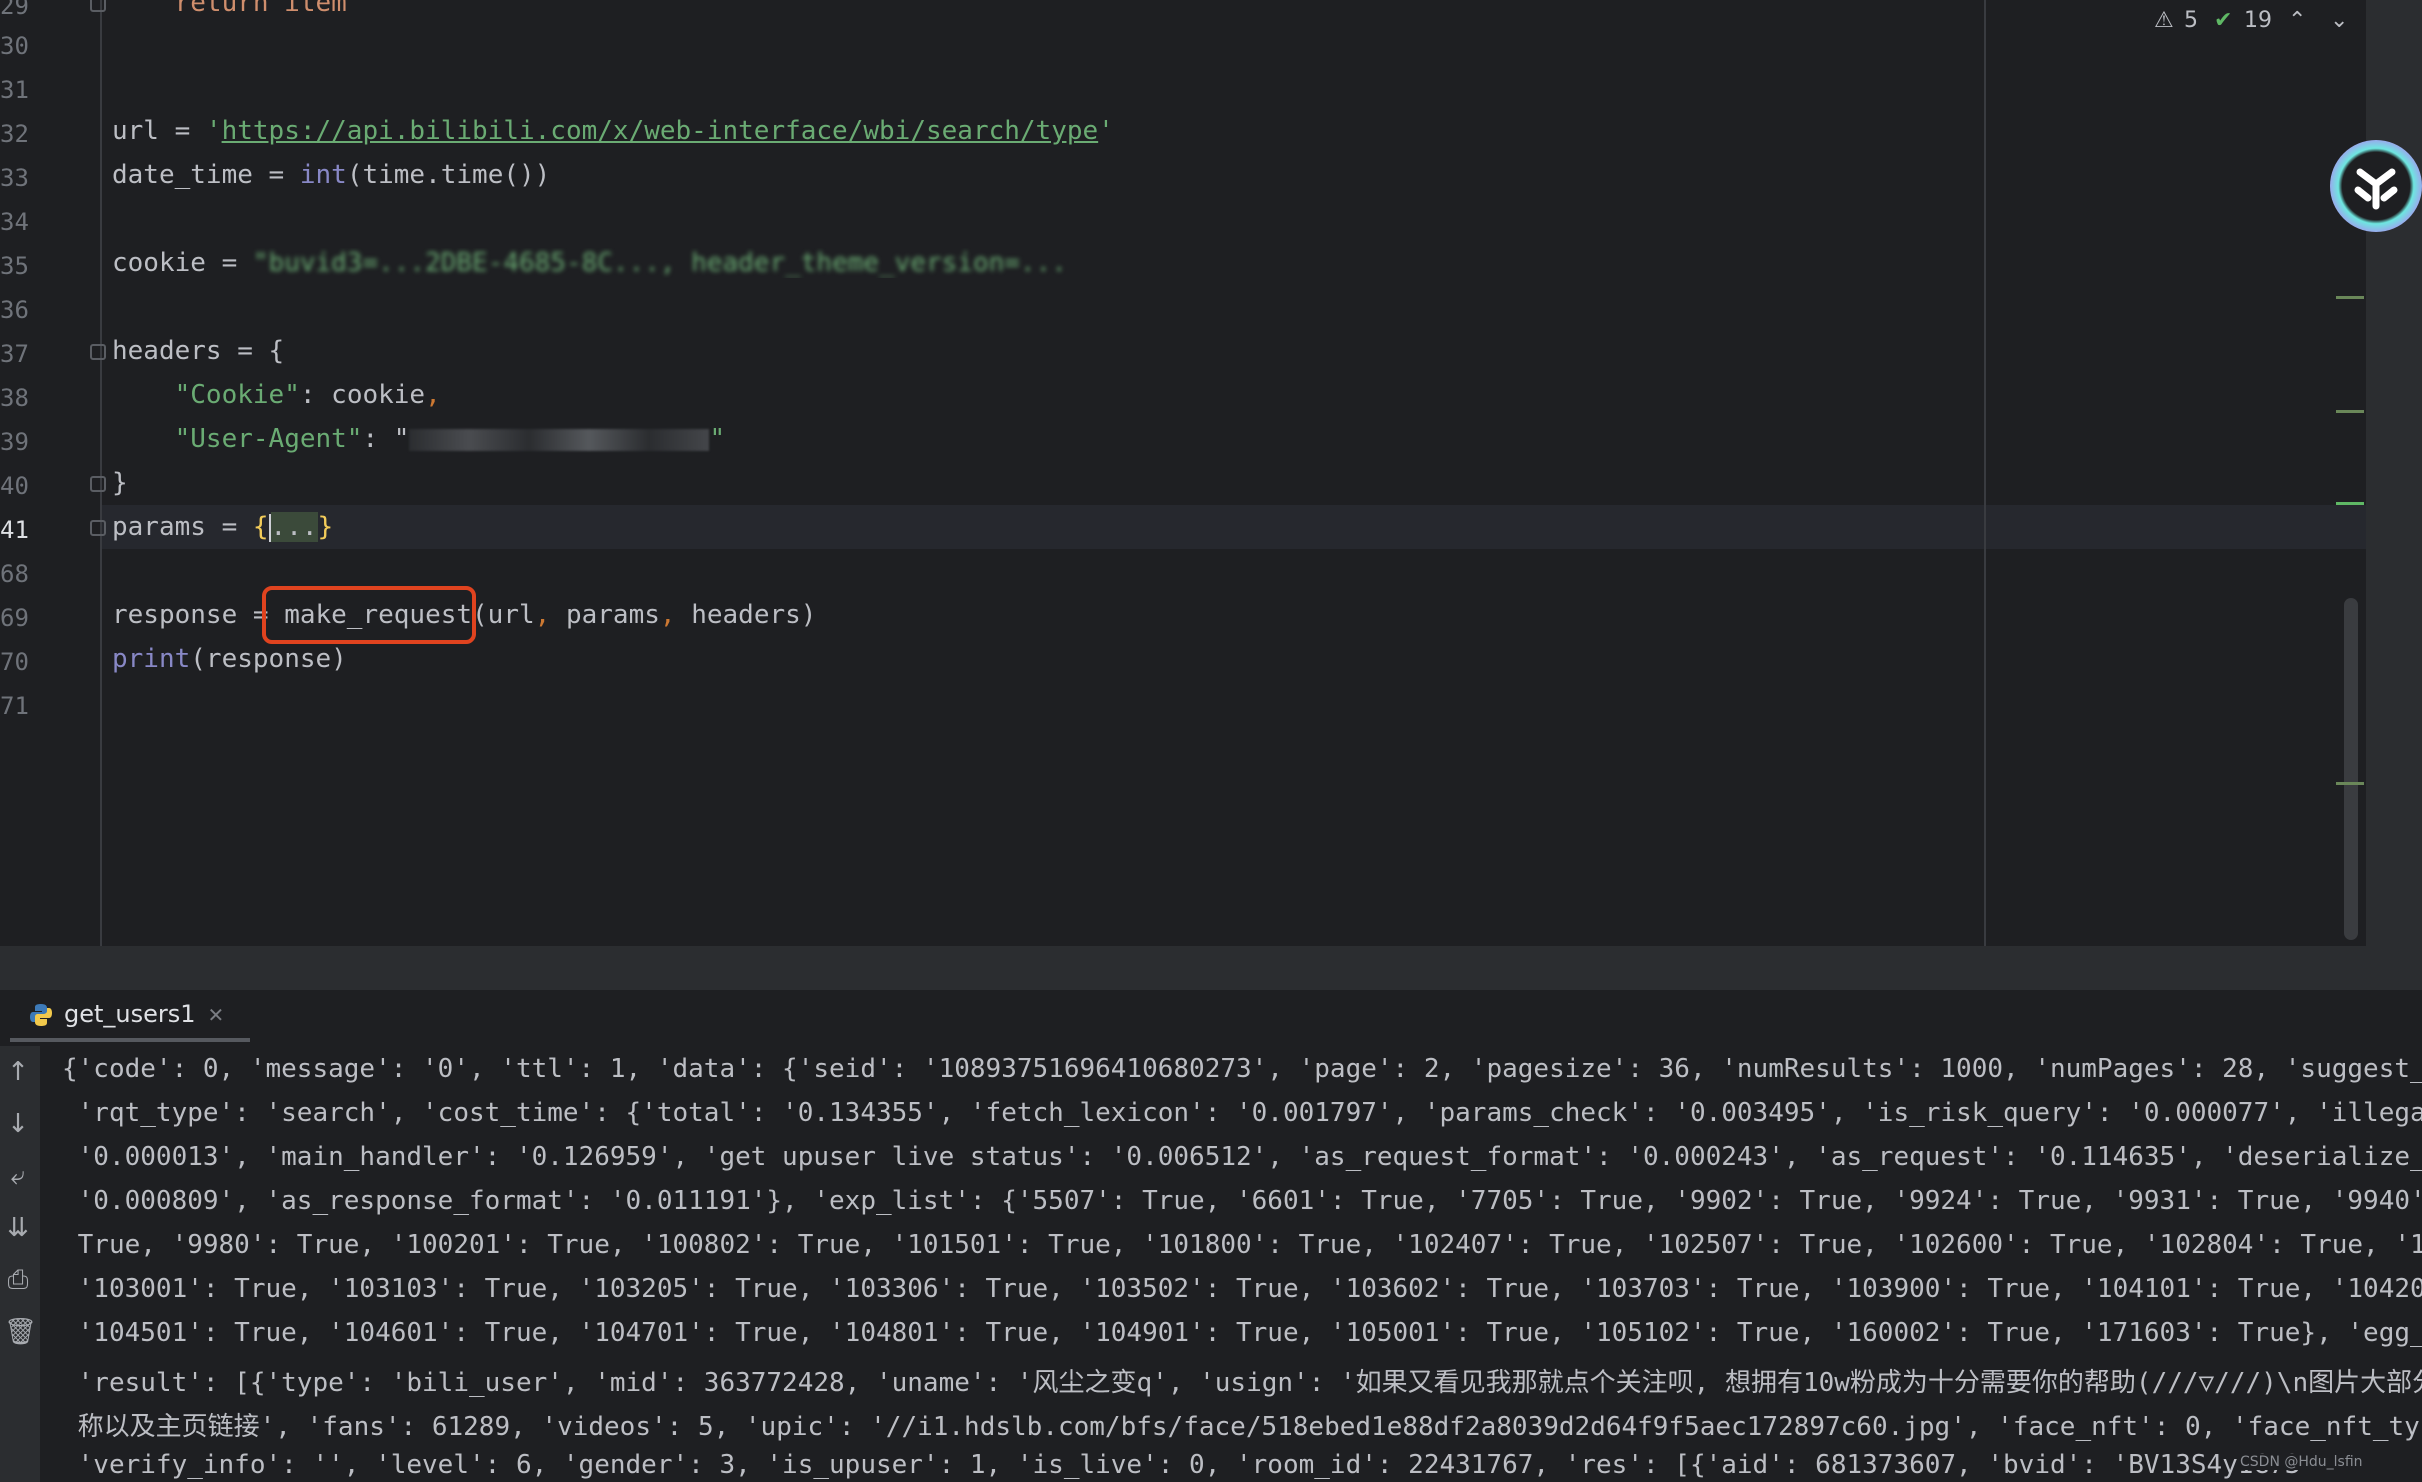 This screenshot has height=1482, width=2422. What do you see at coordinates (14, 354) in the screenshot?
I see `line-number: 37` at bounding box center [14, 354].